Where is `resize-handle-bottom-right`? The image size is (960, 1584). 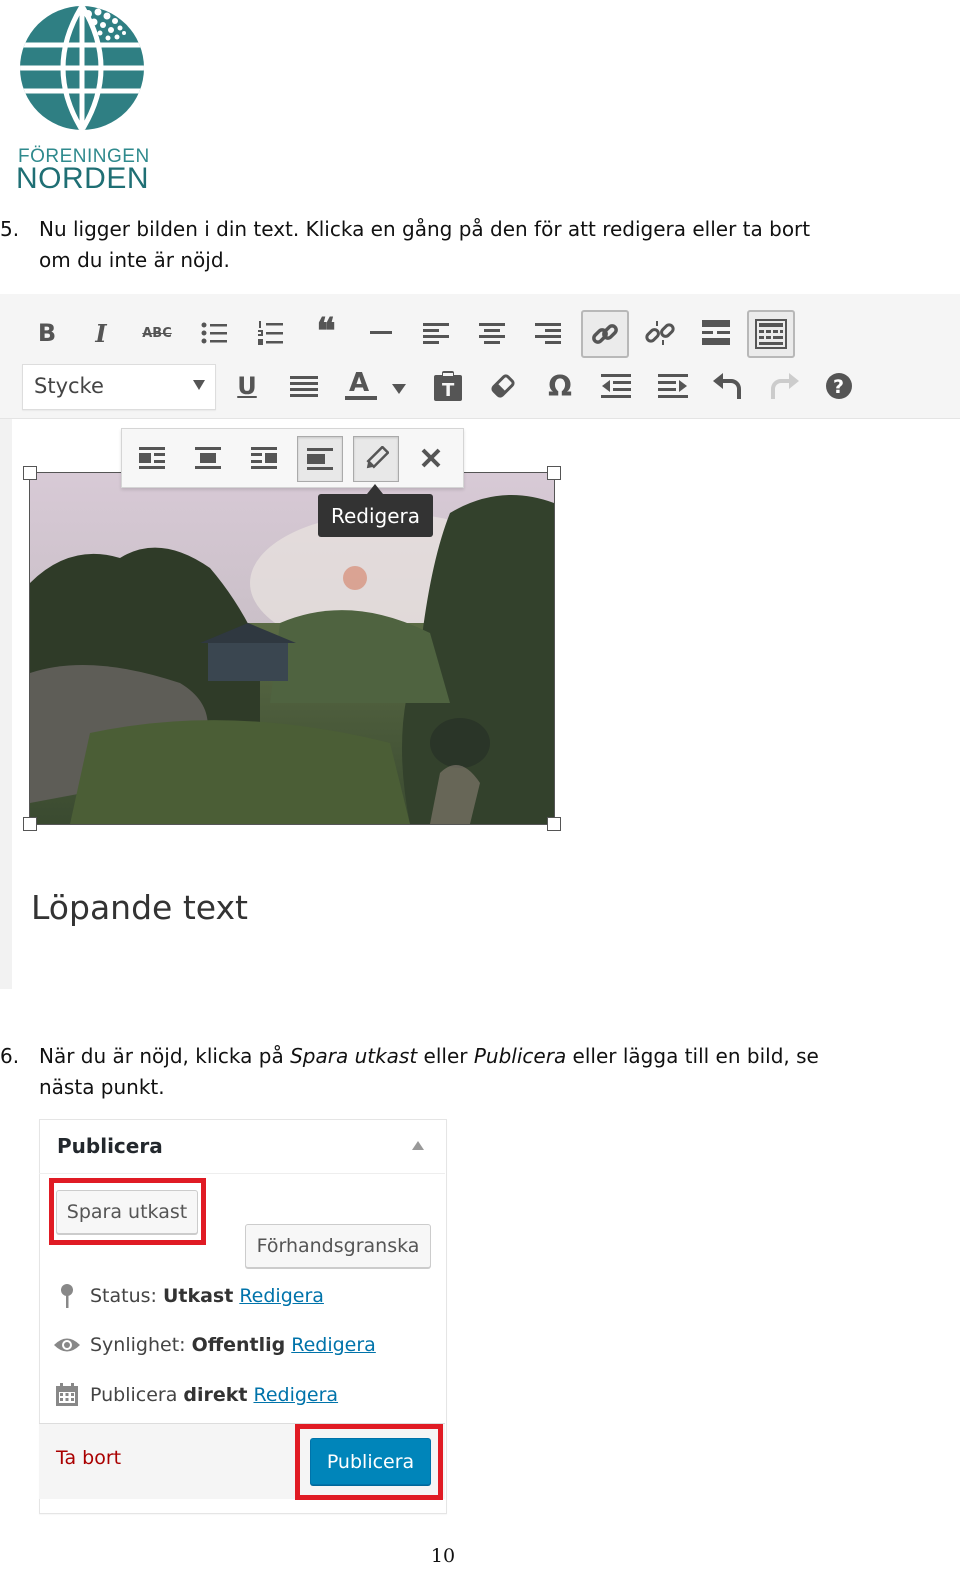 resize-handle-bottom-right is located at coordinates (554, 824).